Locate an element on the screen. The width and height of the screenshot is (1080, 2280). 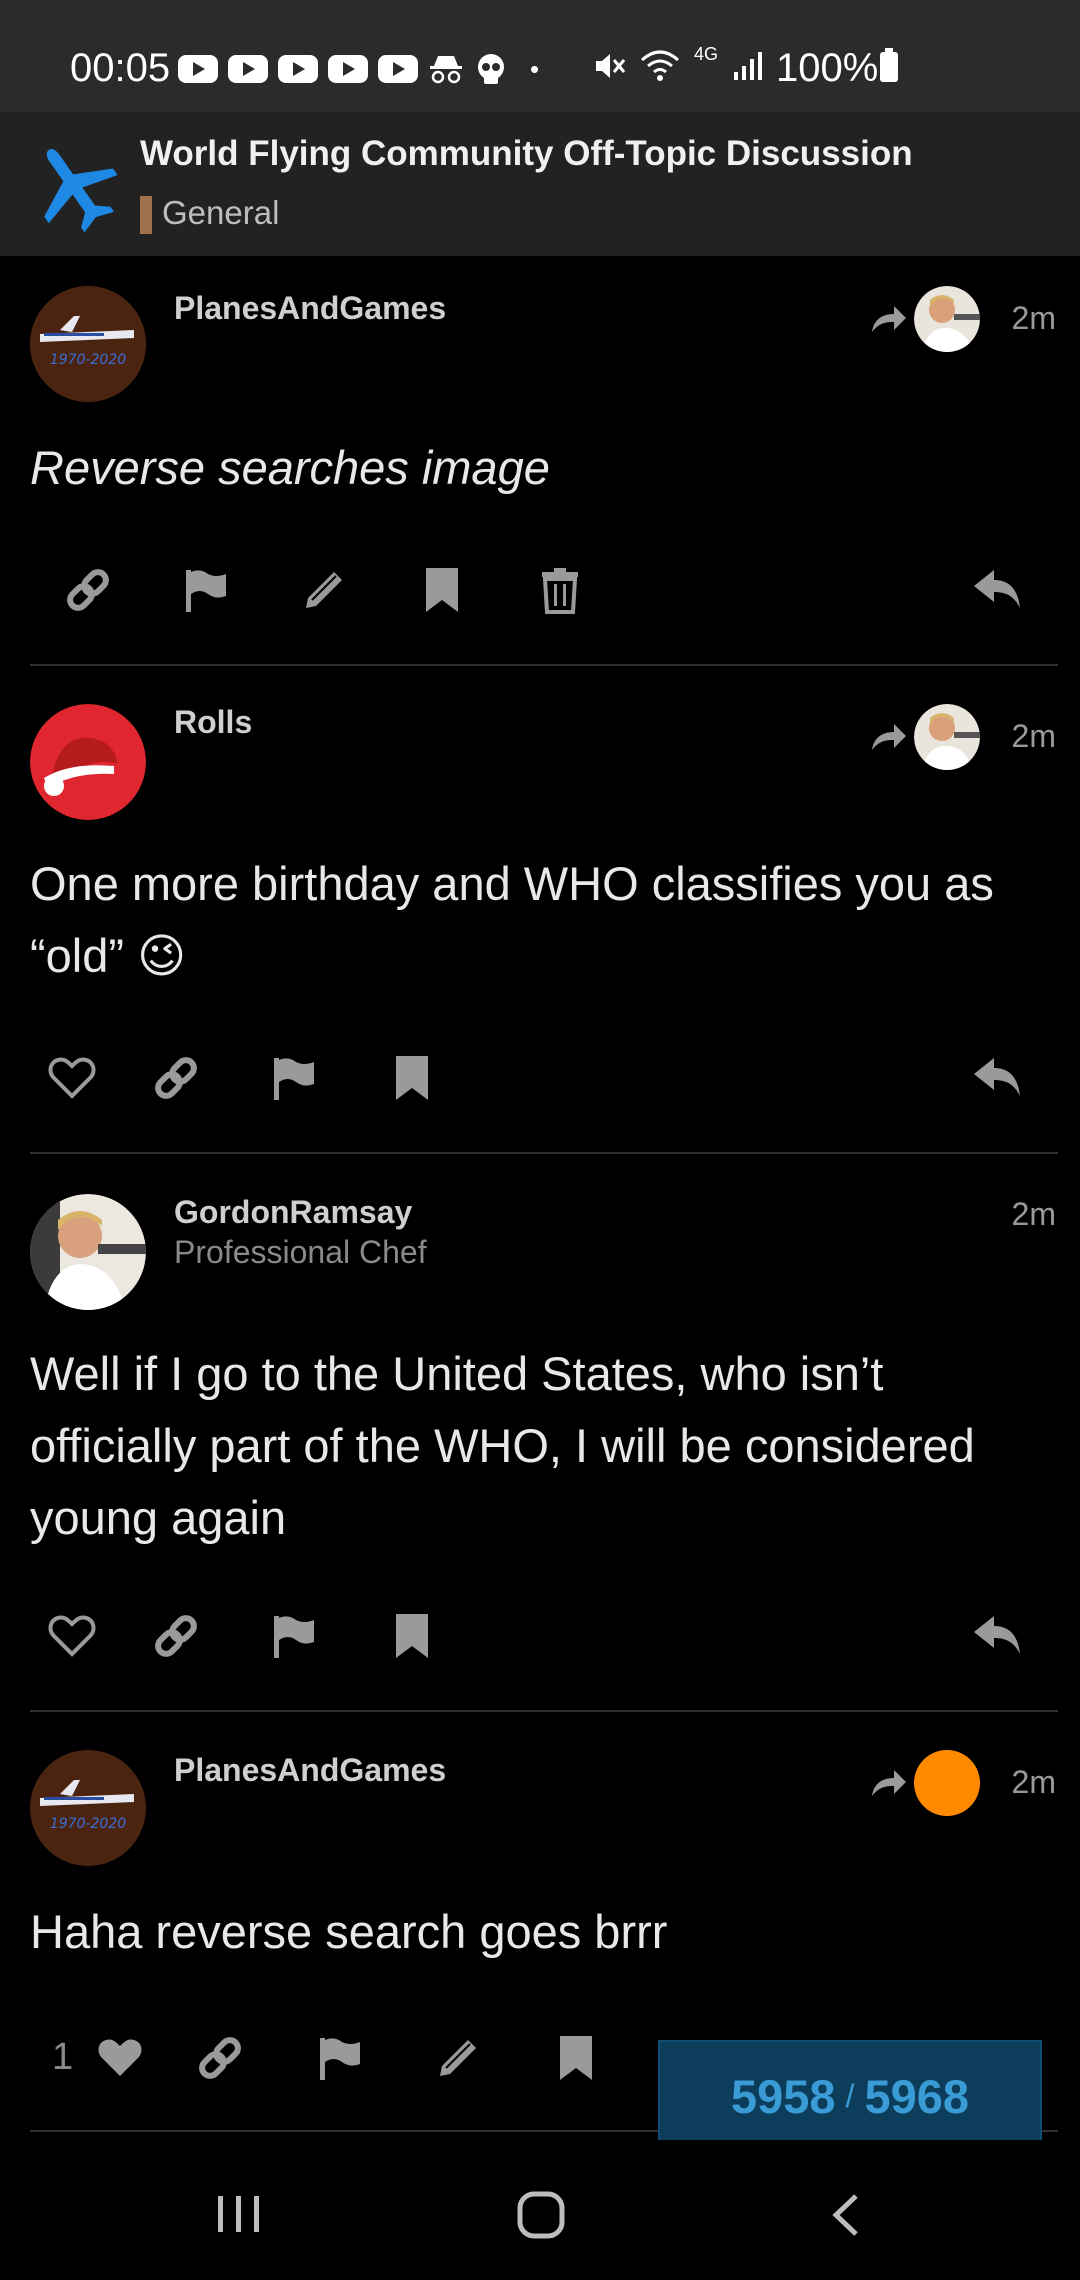
delete-button is located at coordinates (560, 590).